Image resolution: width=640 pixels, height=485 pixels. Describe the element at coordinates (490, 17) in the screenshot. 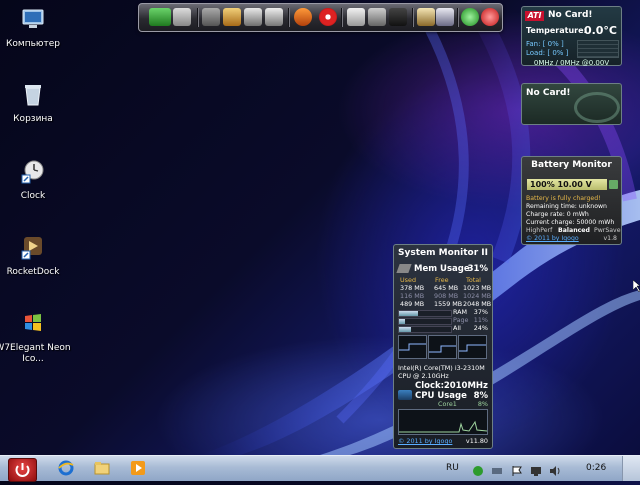

I see `power-icon` at that location.